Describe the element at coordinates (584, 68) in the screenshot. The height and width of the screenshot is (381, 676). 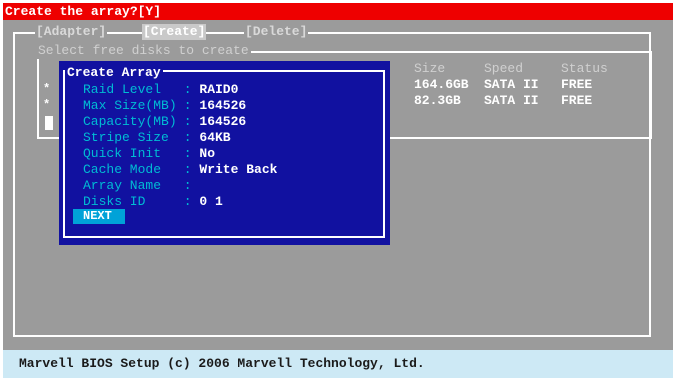
I see `column-header-status: Status` at that location.